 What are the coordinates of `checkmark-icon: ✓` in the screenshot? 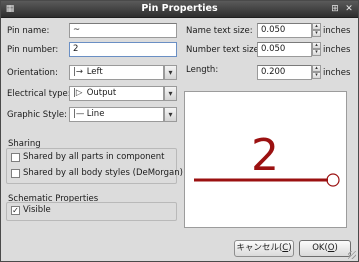 It's located at (15, 210).